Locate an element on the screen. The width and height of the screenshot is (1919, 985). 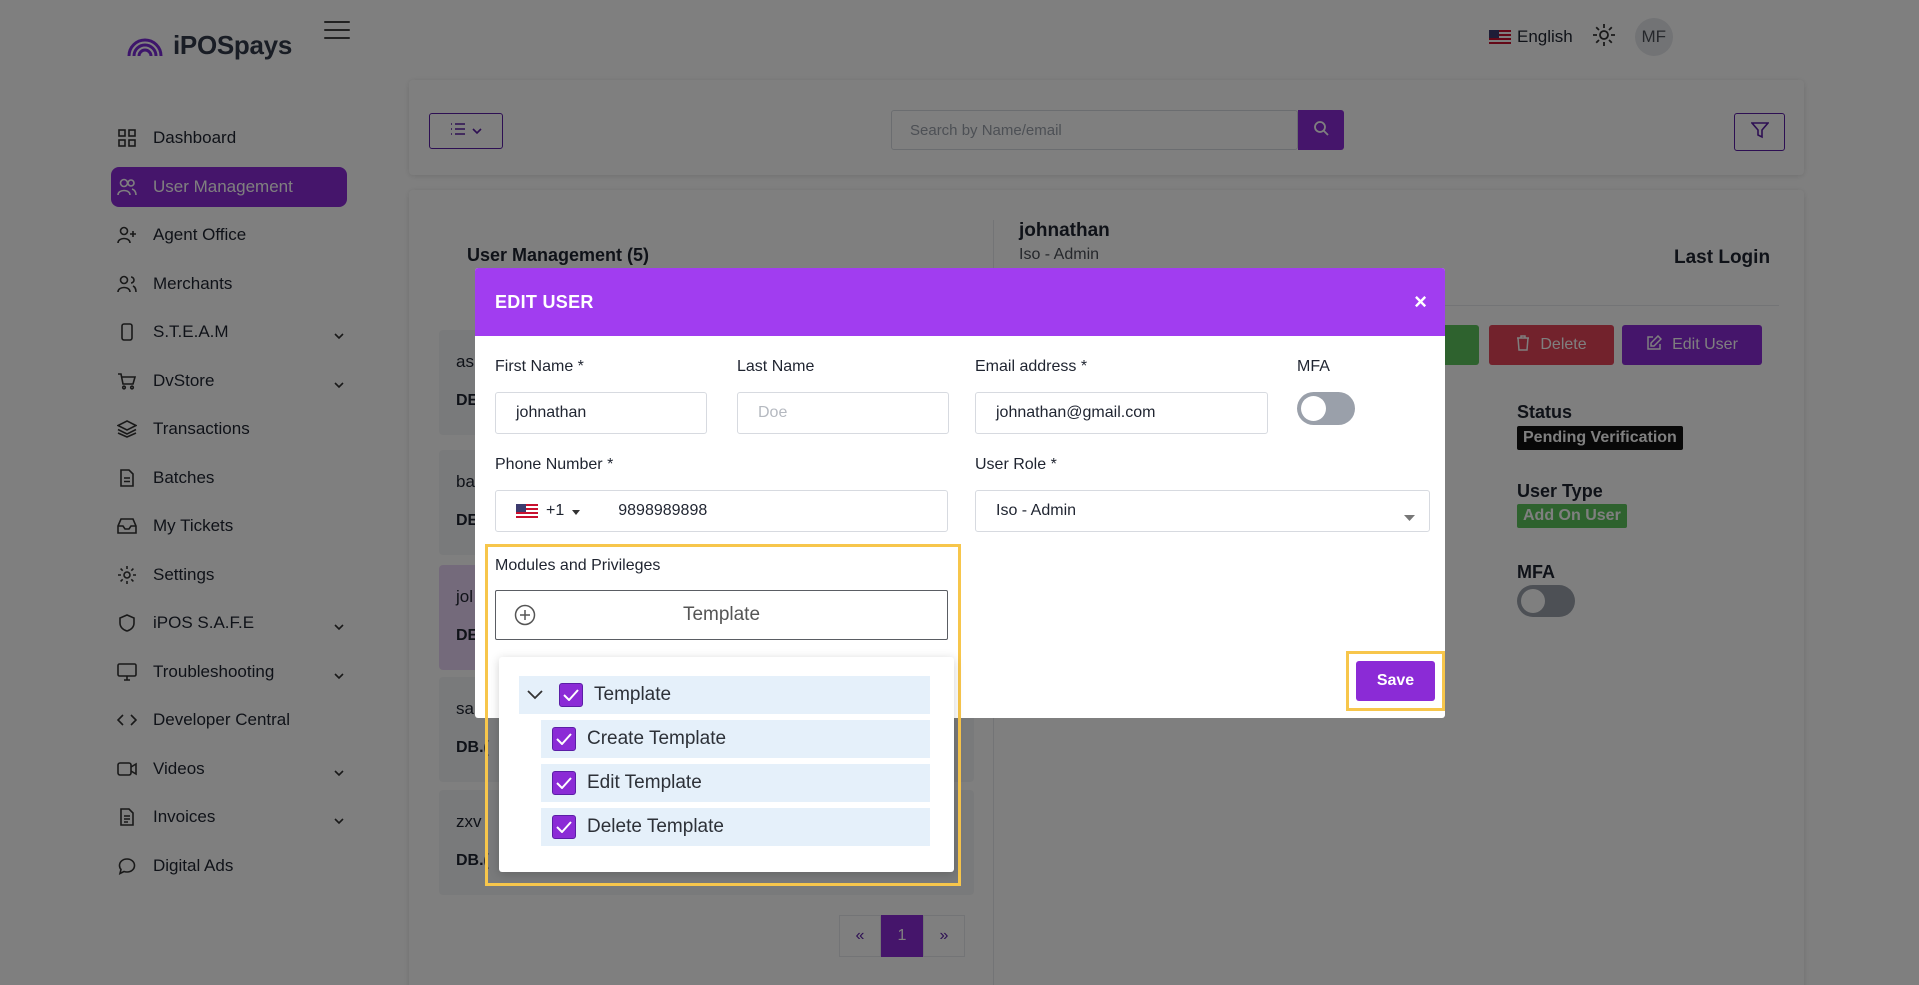
modules-label: Modules and Privileges is located at coordinates (578, 565).